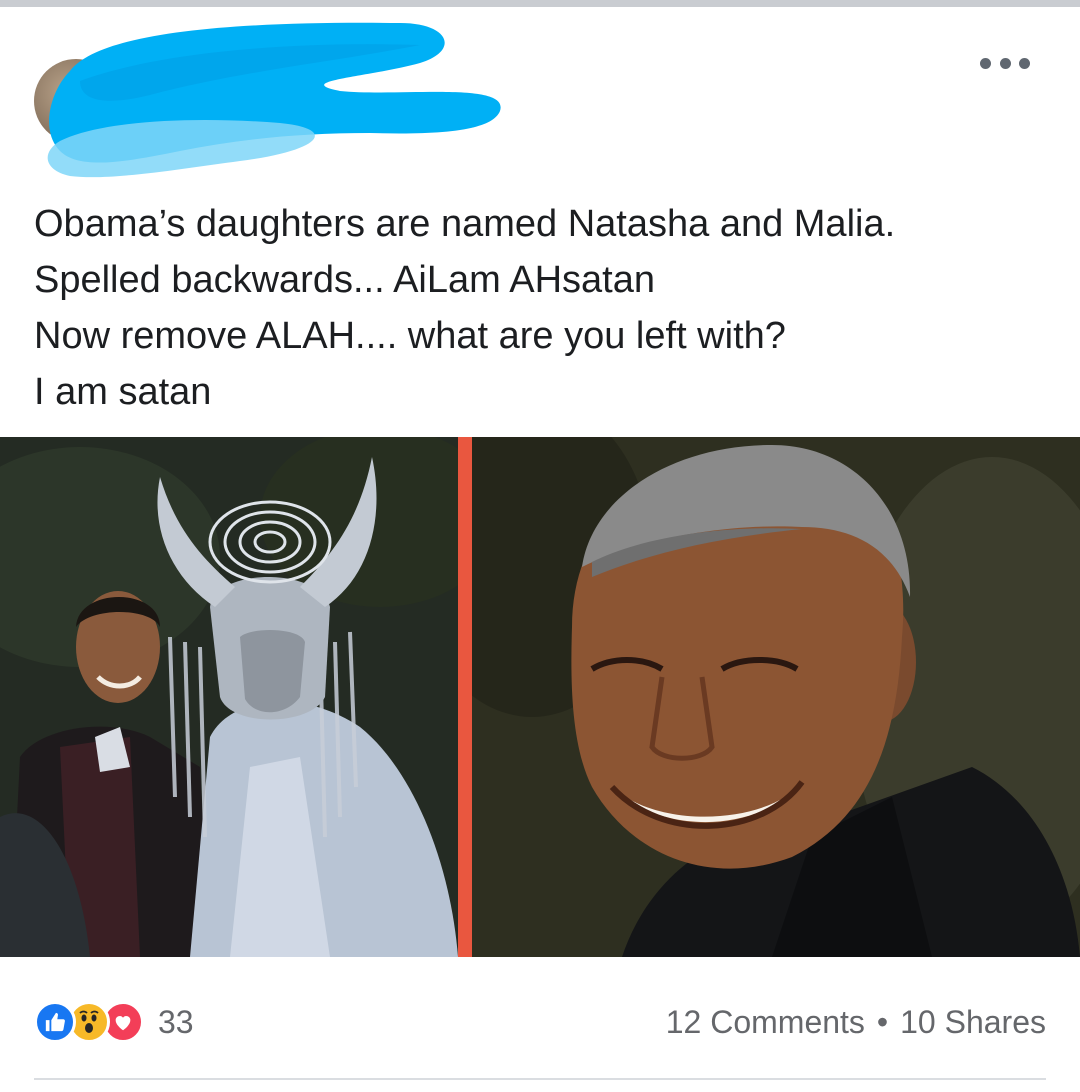 The height and width of the screenshot is (1092, 1080). What do you see at coordinates (540, 3) in the screenshot?
I see `top-separator` at bounding box center [540, 3].